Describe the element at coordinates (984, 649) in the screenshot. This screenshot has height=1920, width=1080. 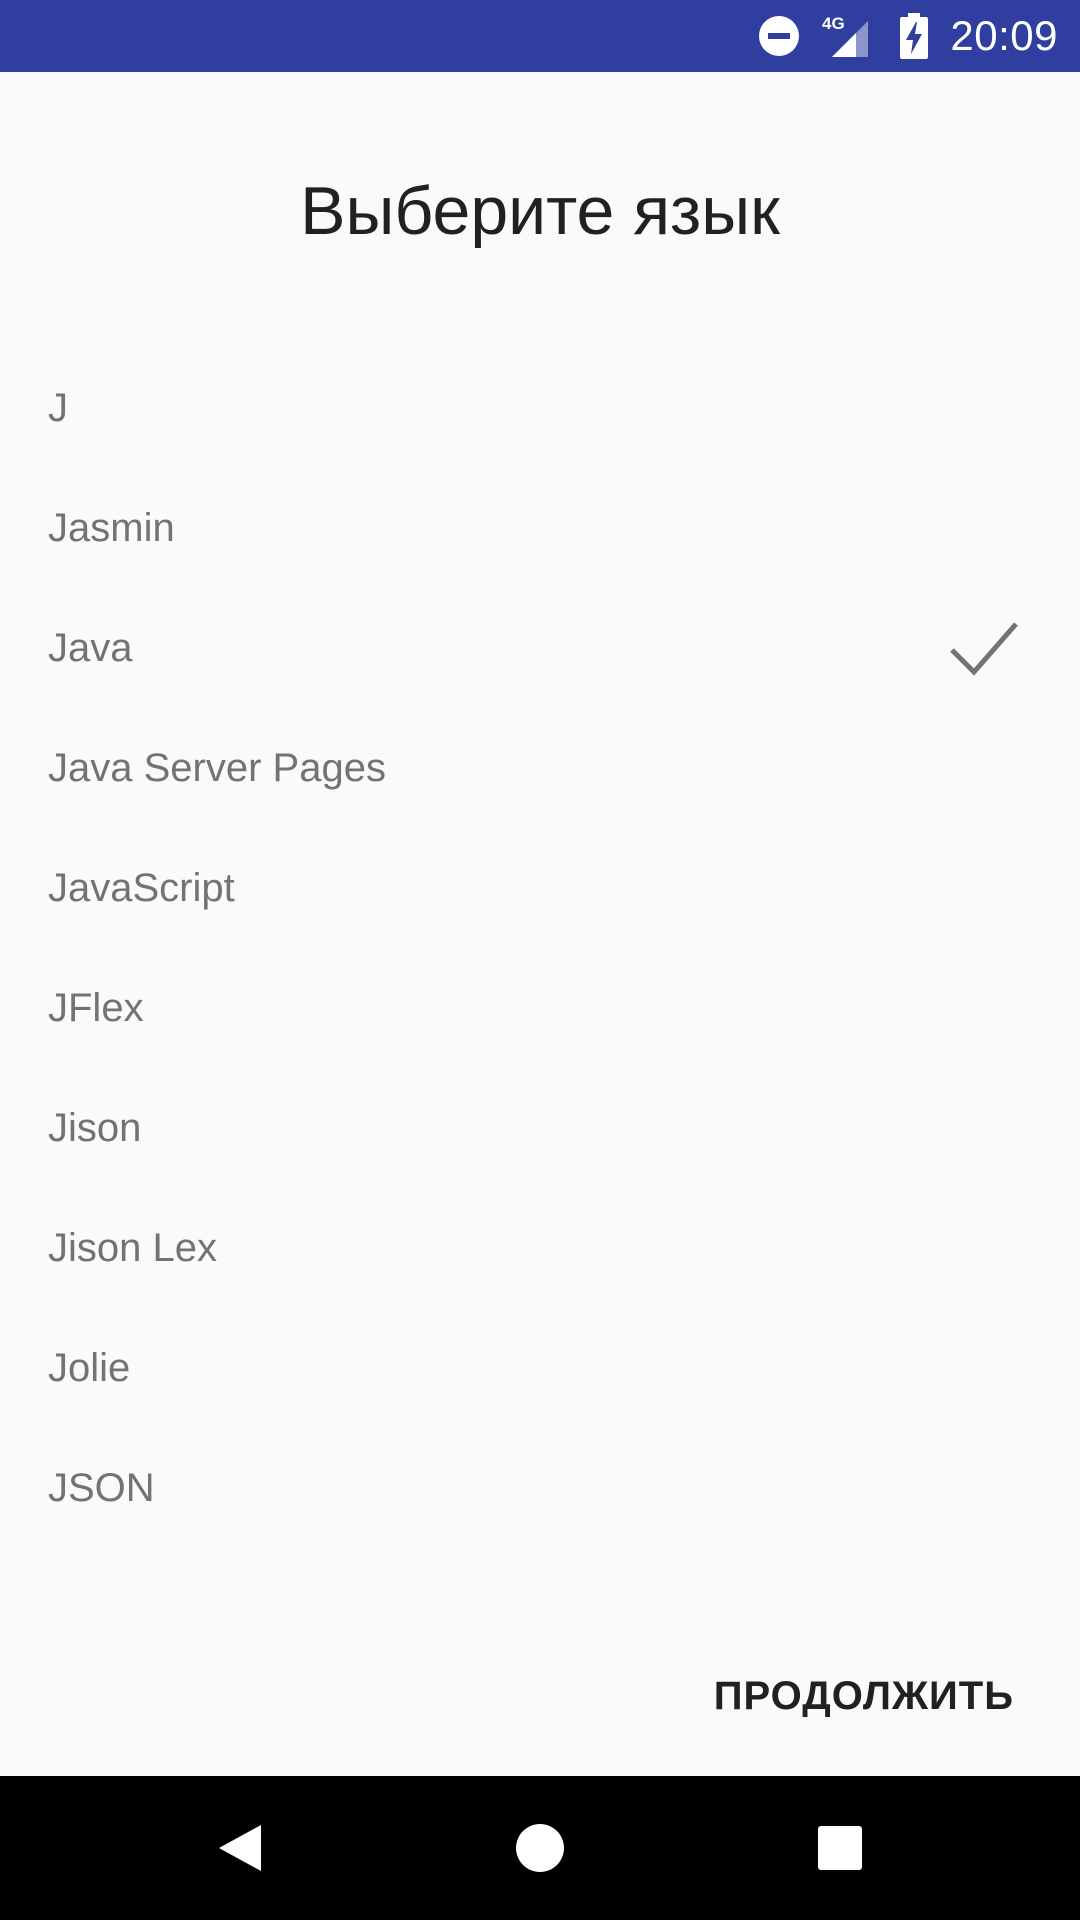
I see `checkmark-icon` at that location.